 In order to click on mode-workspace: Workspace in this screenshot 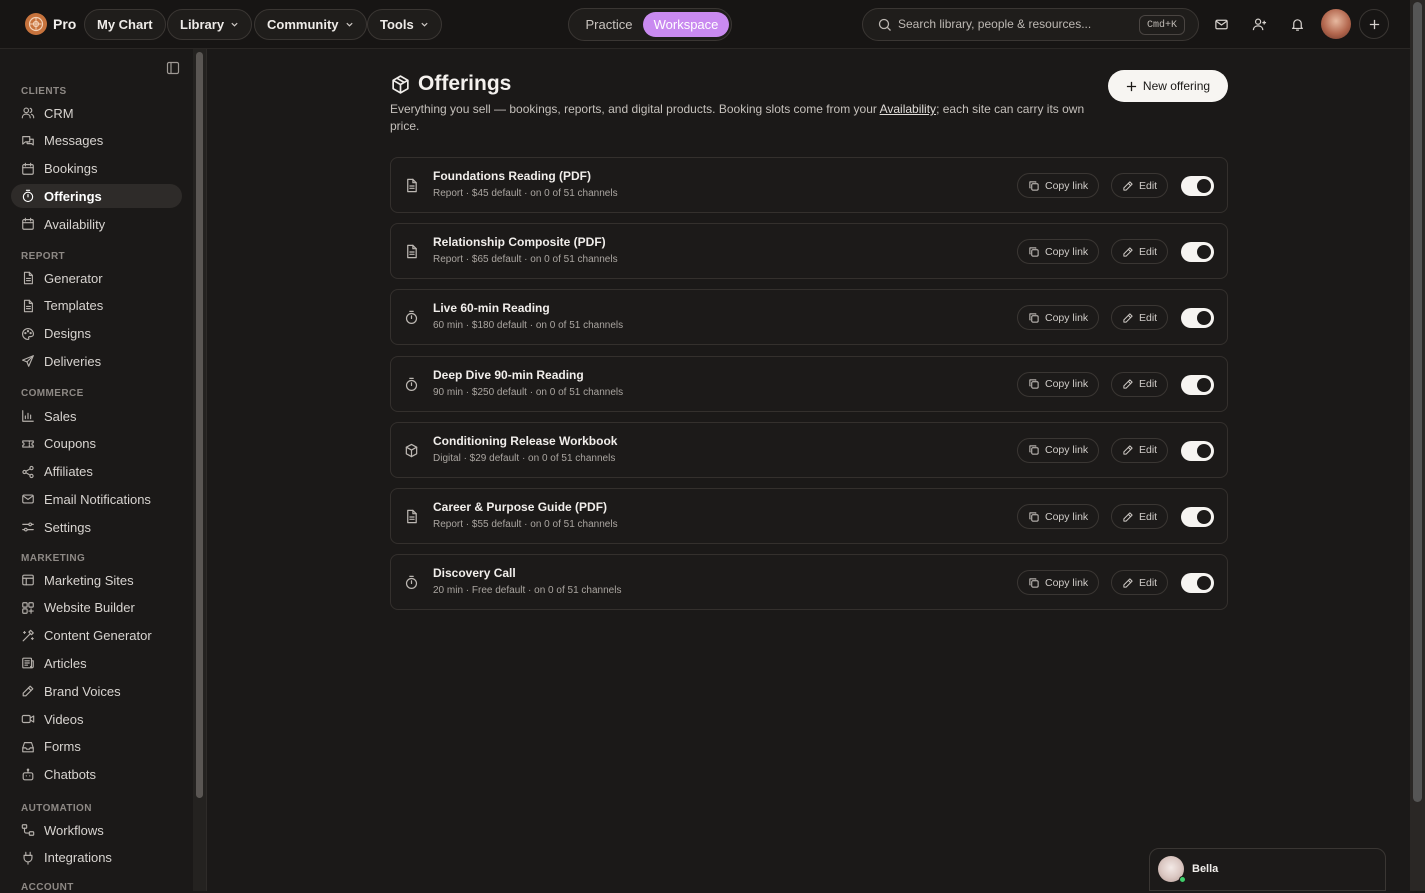, I will do `click(686, 24)`.